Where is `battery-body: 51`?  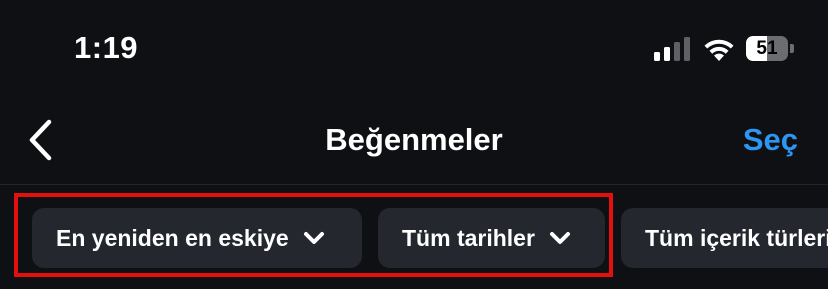
battery-body: 51 is located at coordinates (767, 48).